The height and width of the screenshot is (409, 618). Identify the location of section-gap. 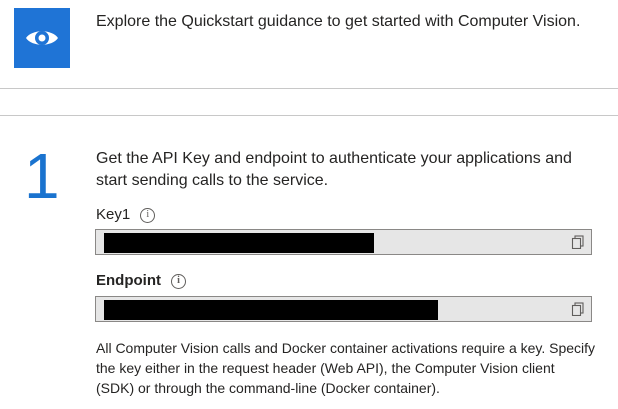
(309, 102).